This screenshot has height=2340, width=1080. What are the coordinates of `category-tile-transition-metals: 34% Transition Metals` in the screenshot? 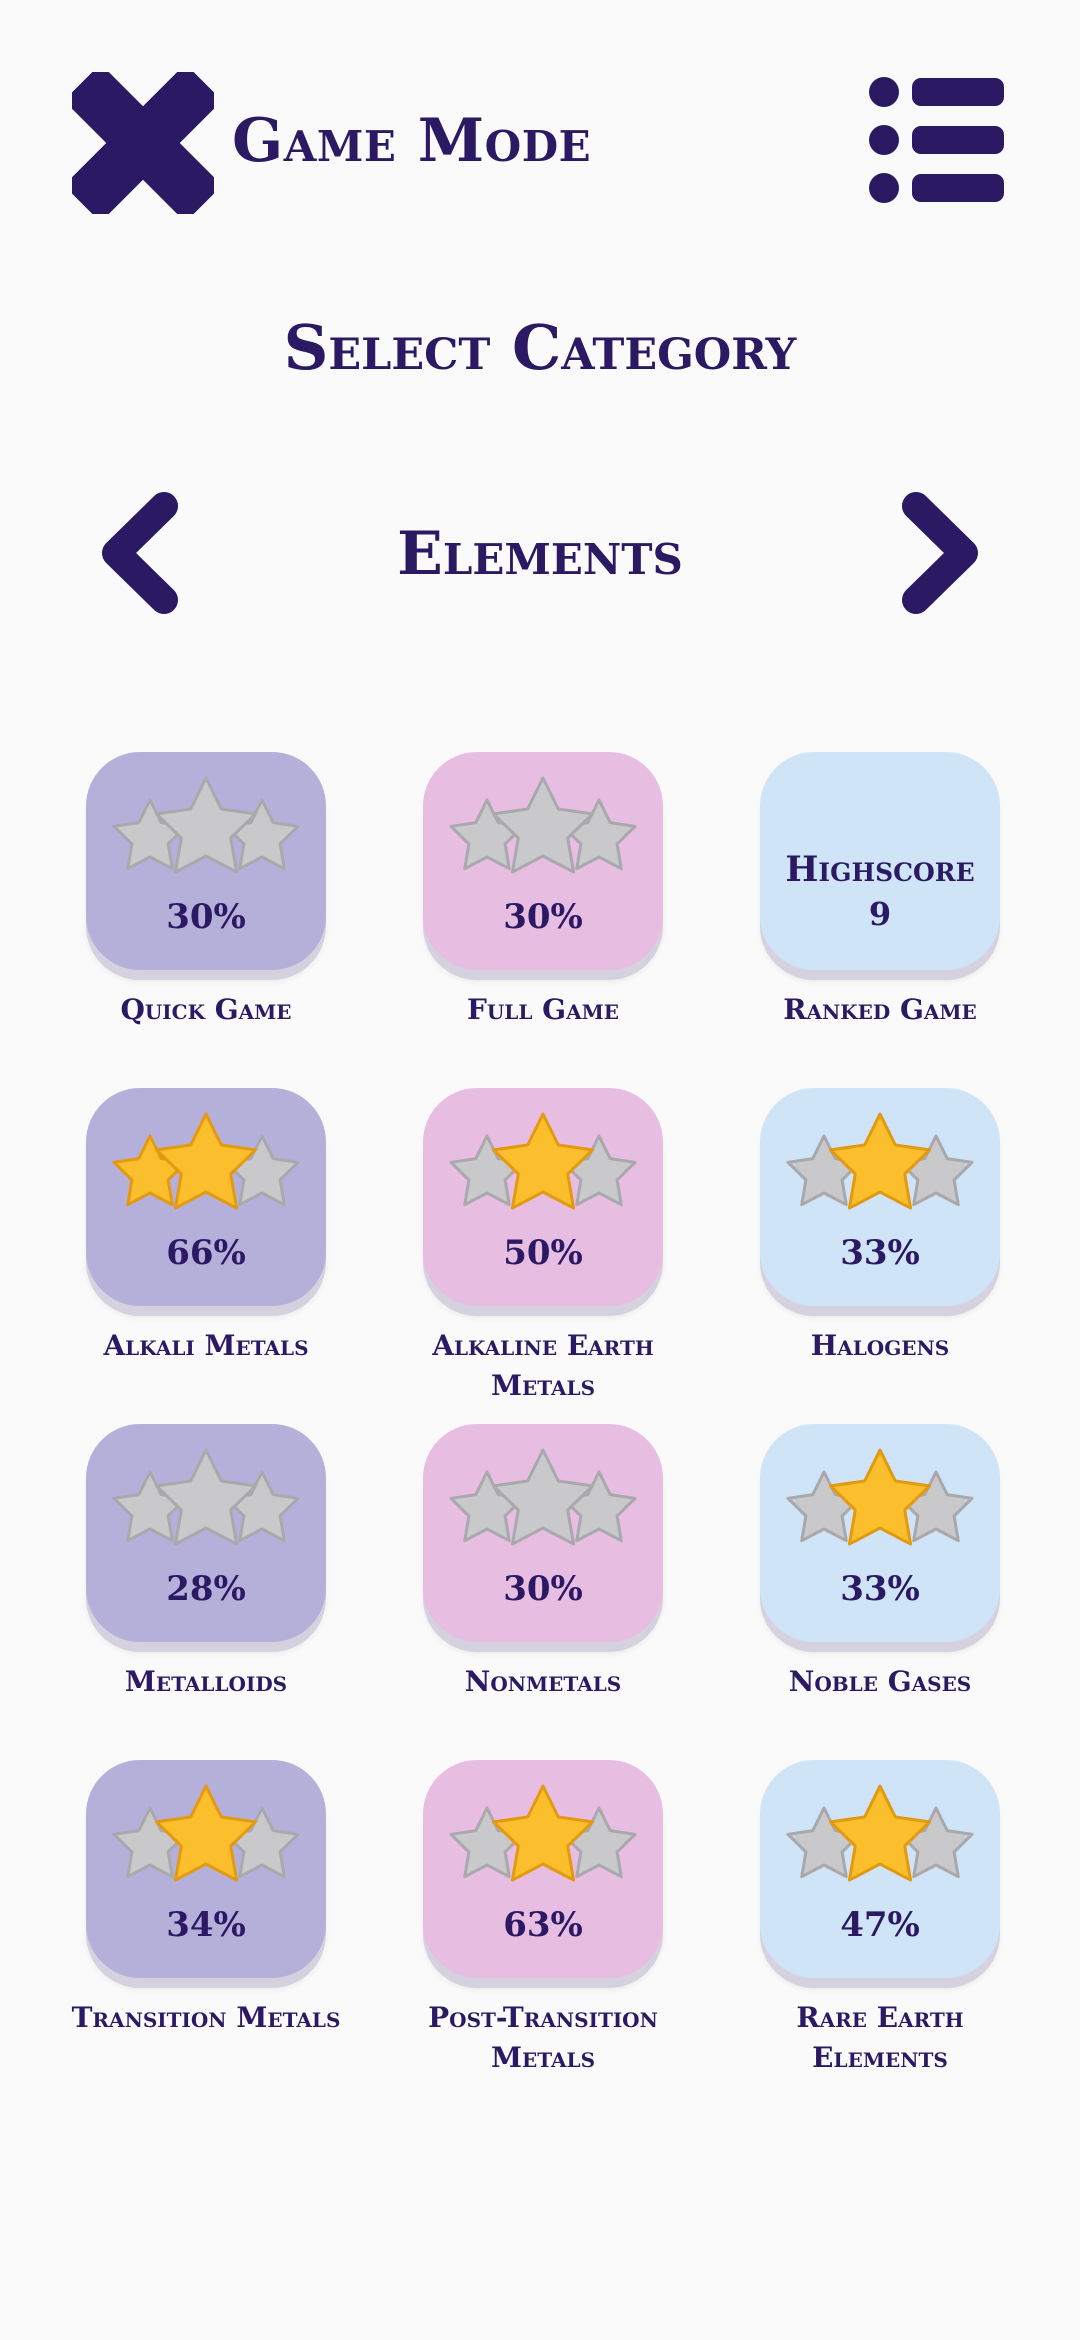 It's located at (206, 1897).